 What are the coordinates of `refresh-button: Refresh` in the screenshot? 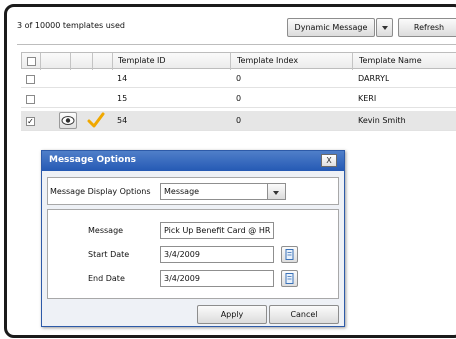 It's located at (427, 27).